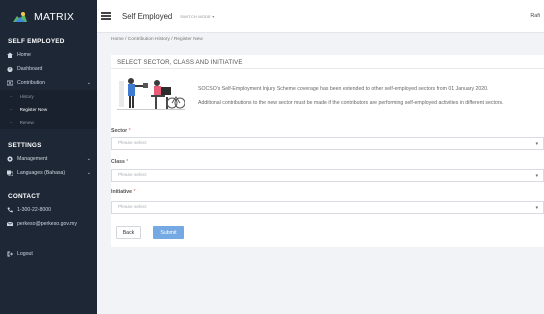 The width and height of the screenshot is (544, 314). What do you see at coordinates (168, 232) in the screenshot?
I see `submit-button: Submit` at bounding box center [168, 232].